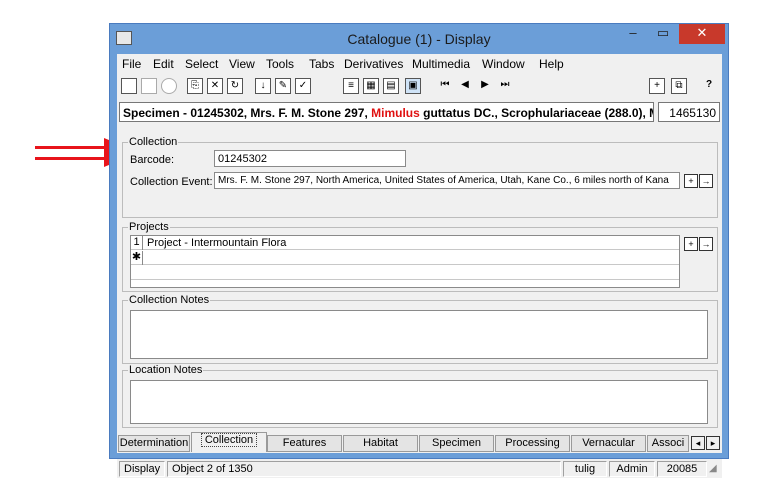 This screenshot has width=773, height=478. I want to click on projects-grid: 1 Project - Intermountain Flora ✱, so click(405, 261).